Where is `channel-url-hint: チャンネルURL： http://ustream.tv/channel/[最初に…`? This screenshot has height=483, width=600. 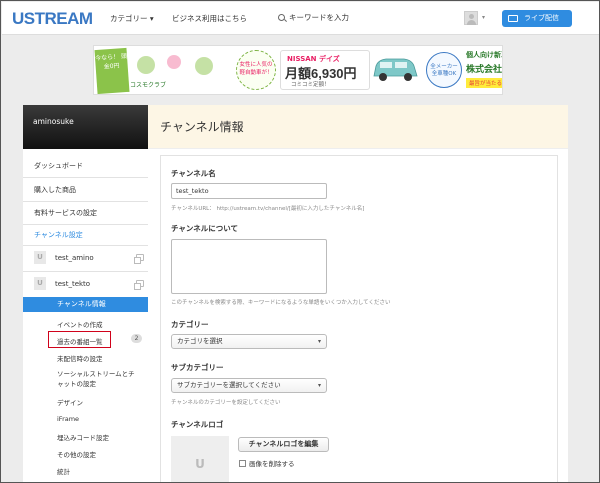
channel-url-hint: チャンネルURL： http://ustream.tv/channel/[最初に… is located at coordinates (268, 209).